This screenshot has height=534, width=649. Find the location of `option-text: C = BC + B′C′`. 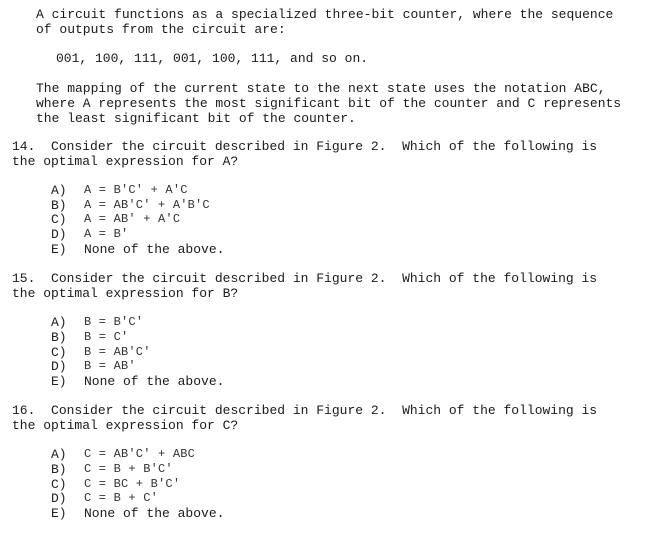

option-text: C = BC + B′C′ is located at coordinates (132, 484).